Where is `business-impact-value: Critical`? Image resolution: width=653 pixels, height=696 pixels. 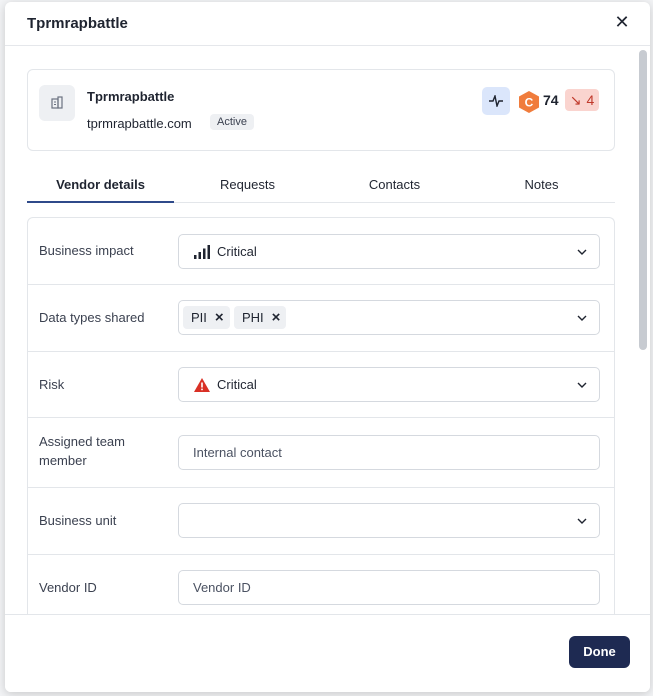
business-impact-value: Critical is located at coordinates (237, 251).